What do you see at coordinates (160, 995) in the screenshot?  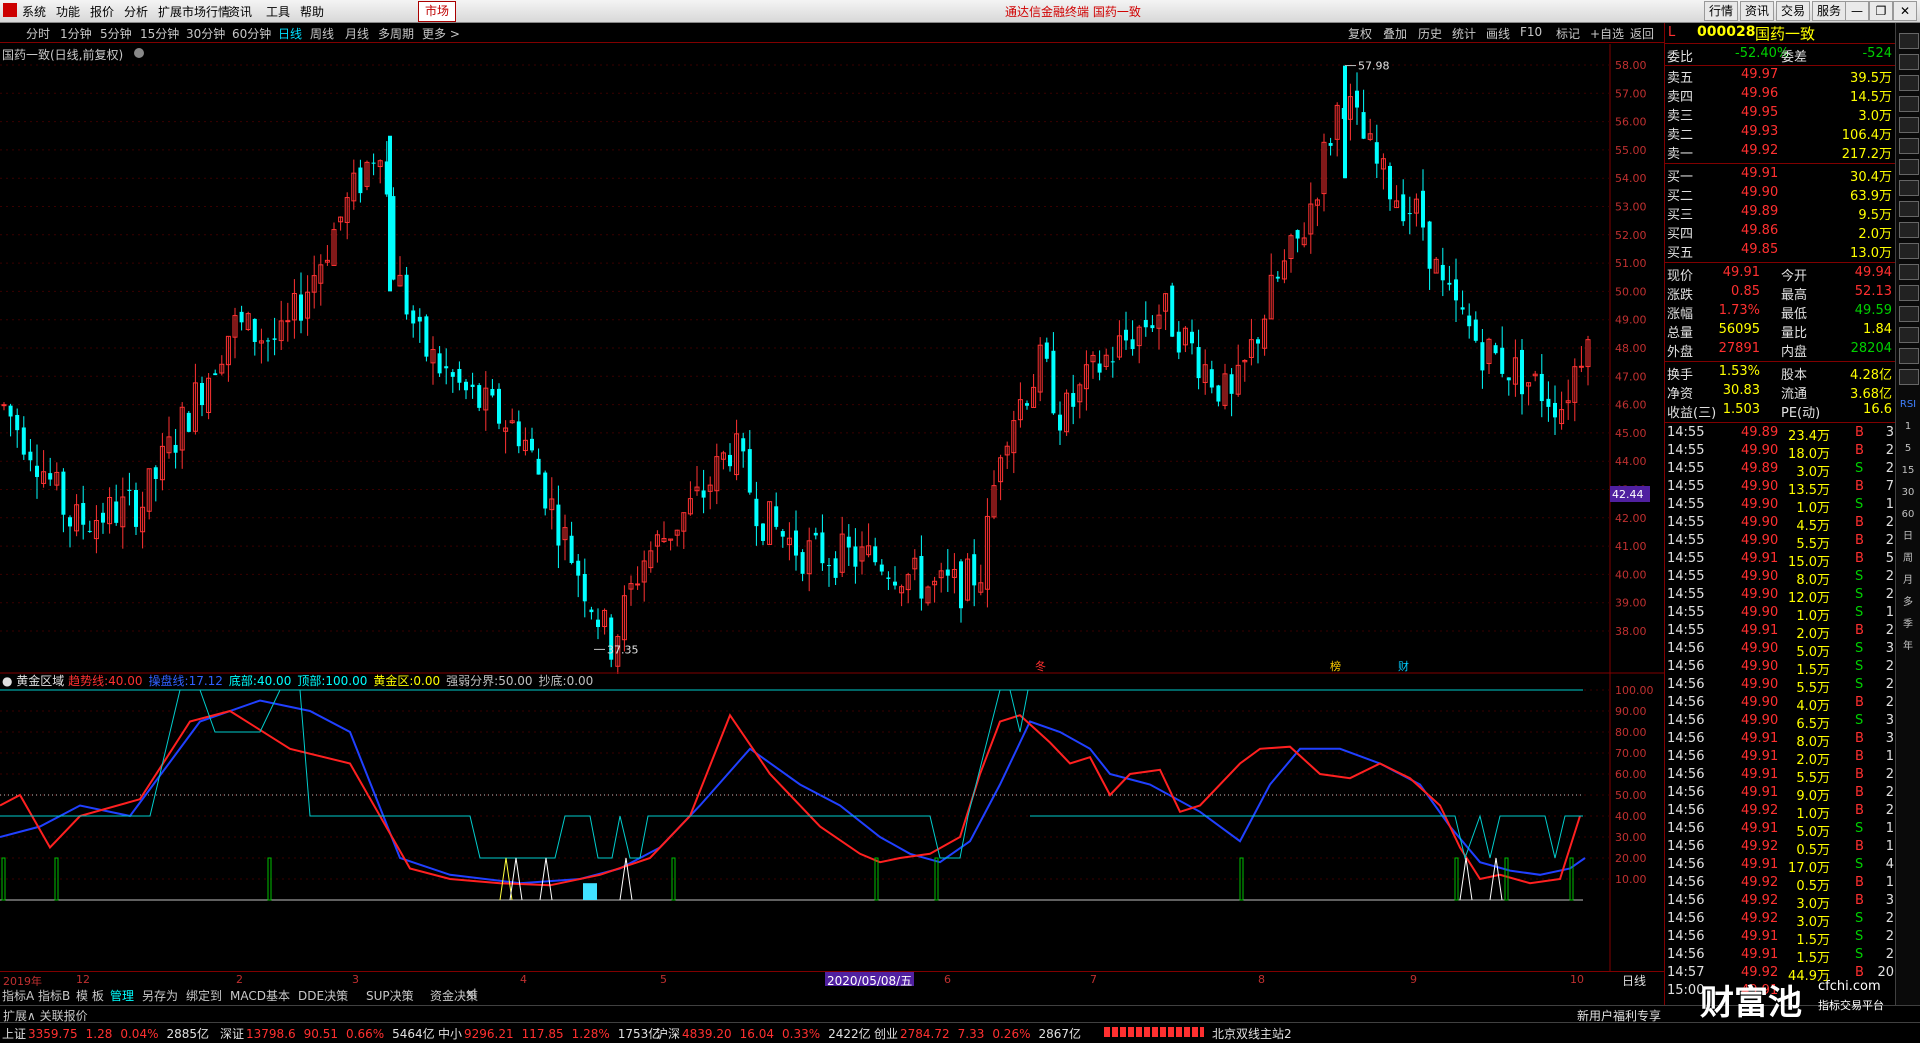 I see `indicator-tab-4: 另存为` at bounding box center [160, 995].